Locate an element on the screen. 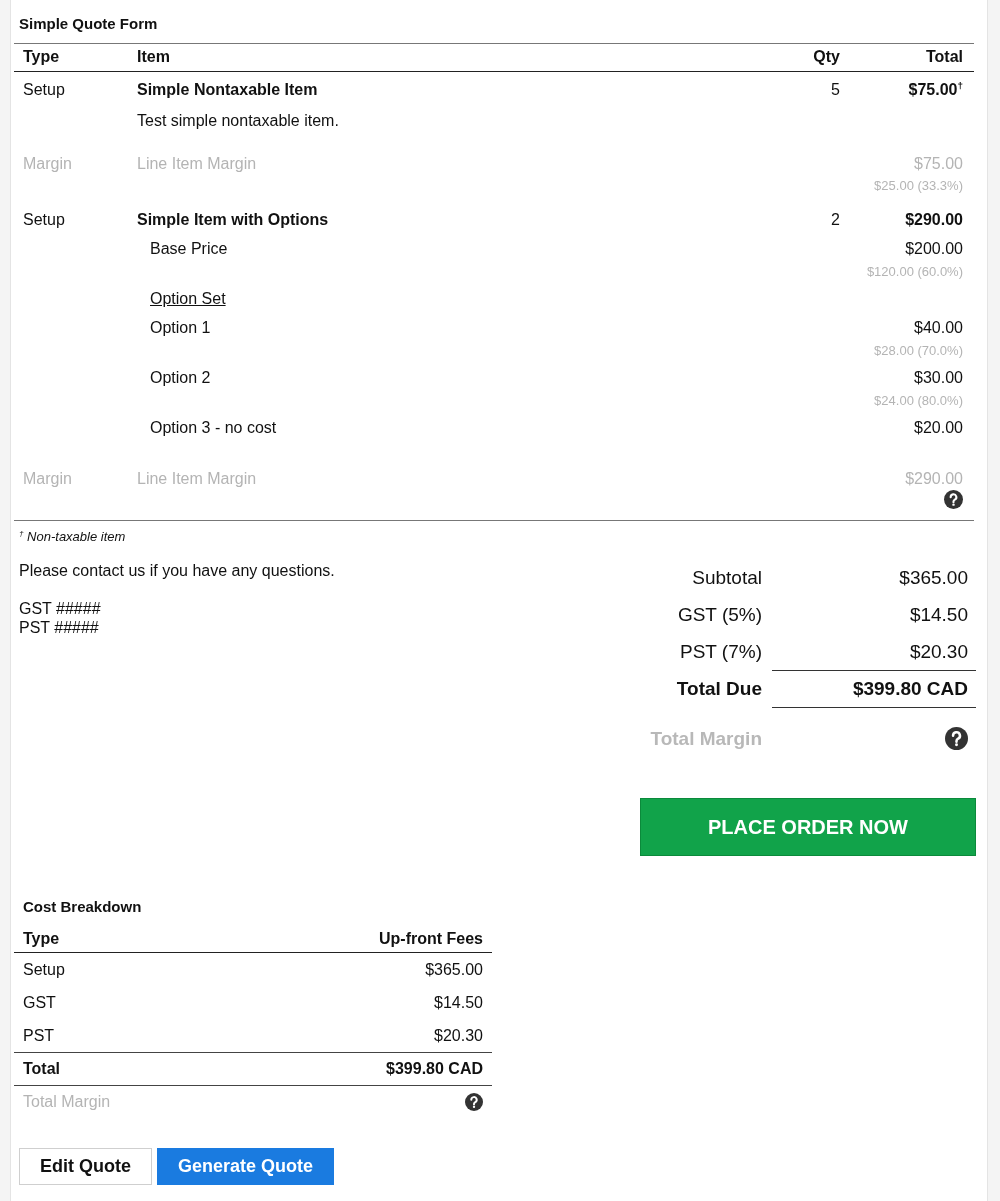 Image resolution: width=1000 pixels, height=1201 pixels. component-amount: $200.00 is located at coordinates (934, 249).